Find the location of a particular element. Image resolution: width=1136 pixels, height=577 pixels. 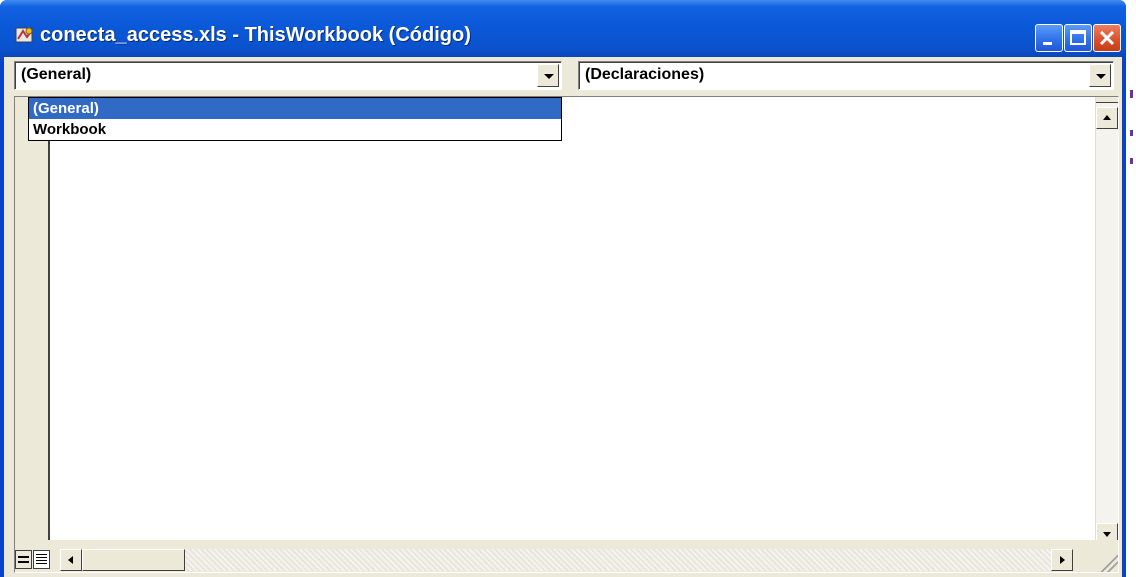

full-module-view-icon is located at coordinates (41, 559).